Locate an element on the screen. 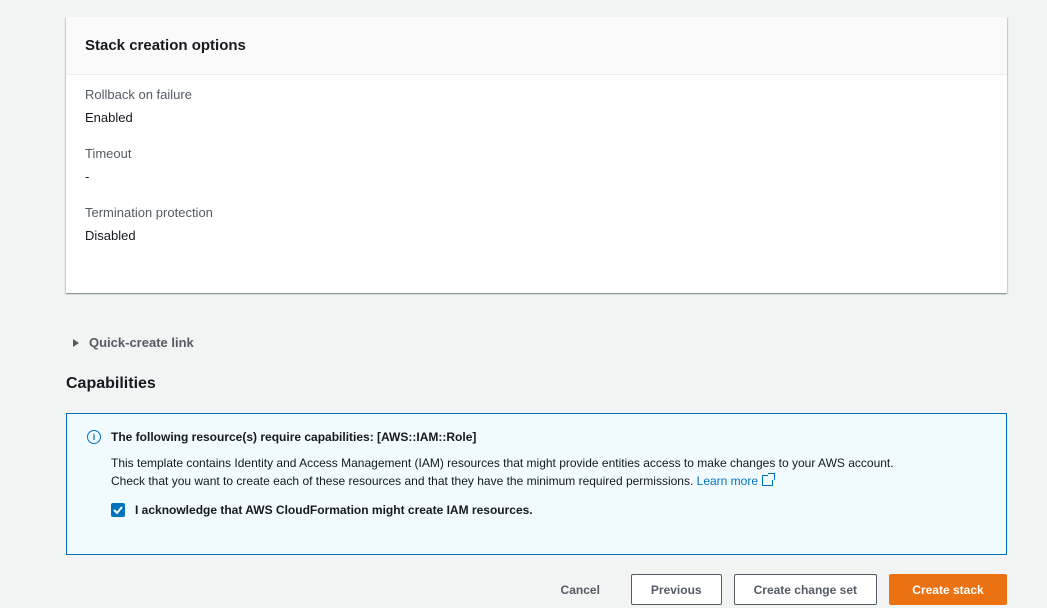  previous-button: Previous is located at coordinates (676, 589).